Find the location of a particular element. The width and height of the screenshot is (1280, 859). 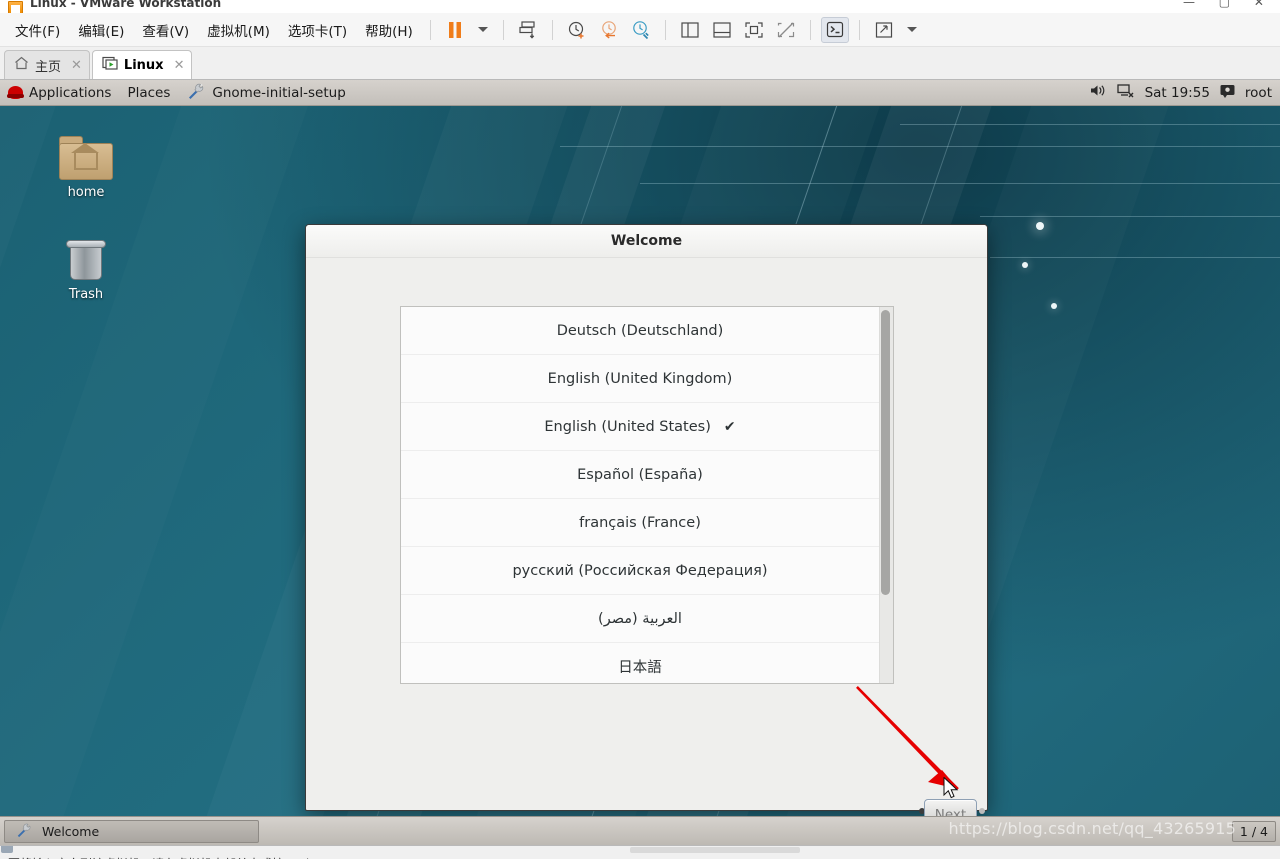

tab-home-label: 主页 is located at coordinates (48, 67).